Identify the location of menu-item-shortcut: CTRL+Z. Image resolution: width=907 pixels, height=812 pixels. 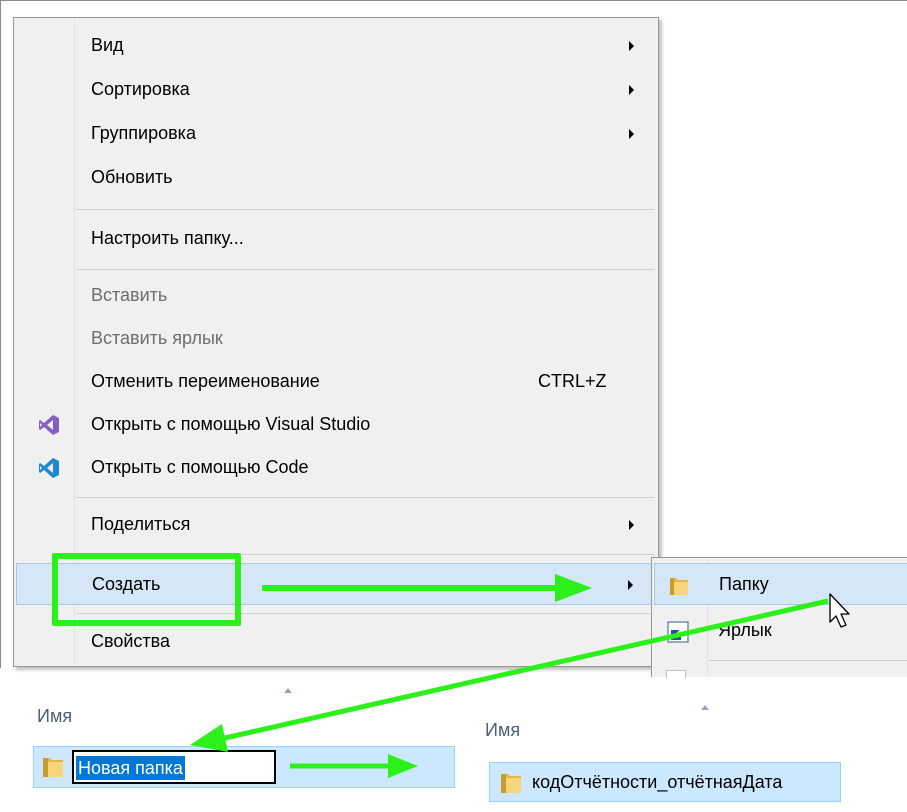
(572, 381).